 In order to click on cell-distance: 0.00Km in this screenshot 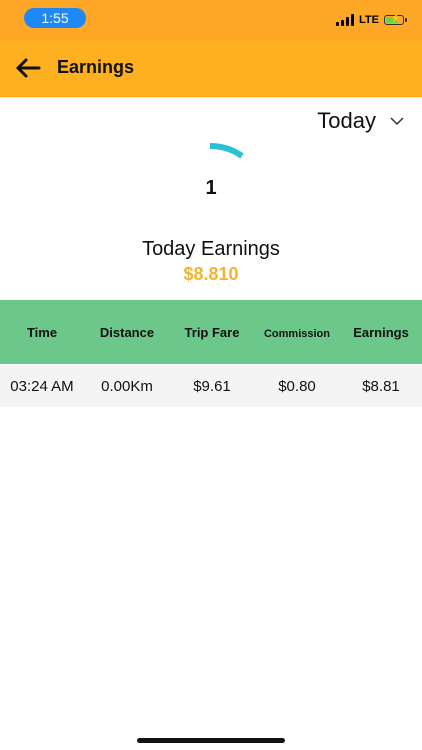, I will do `click(127, 386)`.